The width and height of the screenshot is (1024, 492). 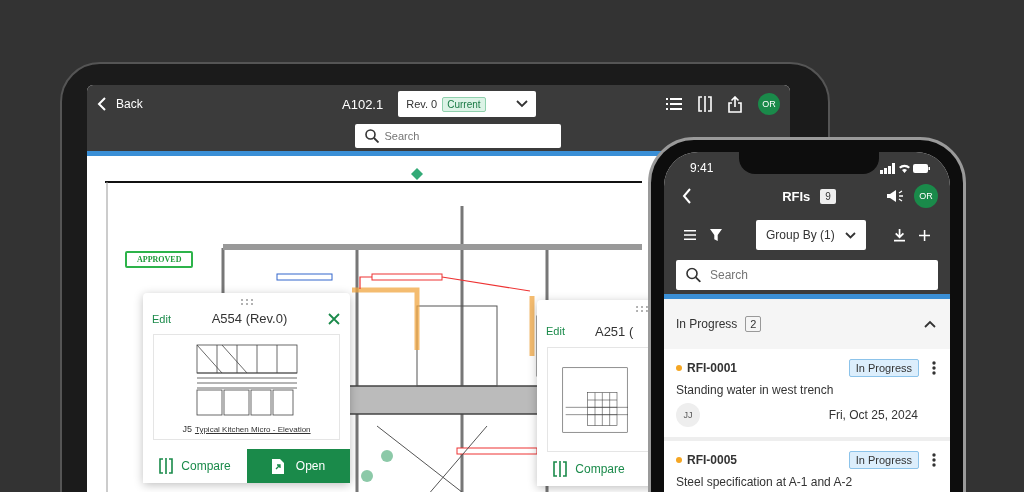 What do you see at coordinates (905, 168) in the screenshot?
I see `status-icons-drawing` at bounding box center [905, 168].